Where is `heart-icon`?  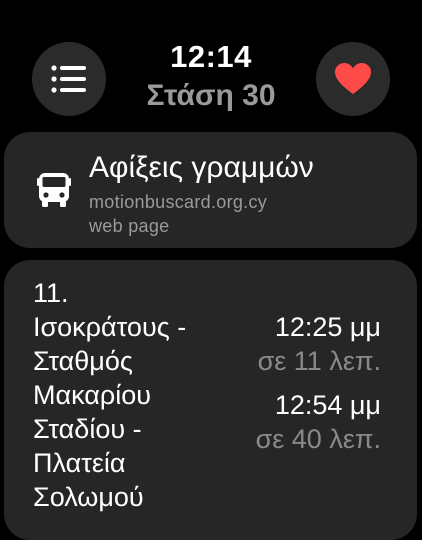
heart-icon is located at coordinates (353, 78).